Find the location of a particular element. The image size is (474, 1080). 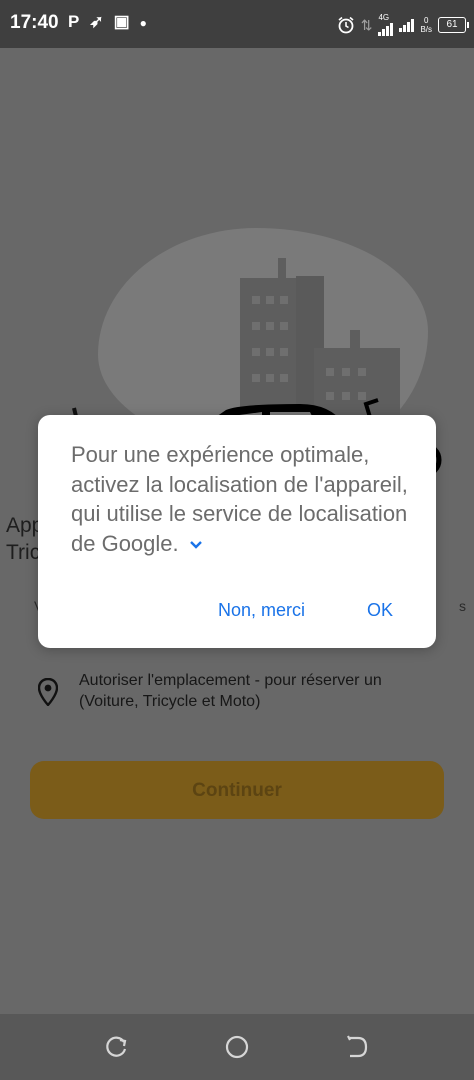

notification-icons: P➶▣● is located at coordinates (112, 22).